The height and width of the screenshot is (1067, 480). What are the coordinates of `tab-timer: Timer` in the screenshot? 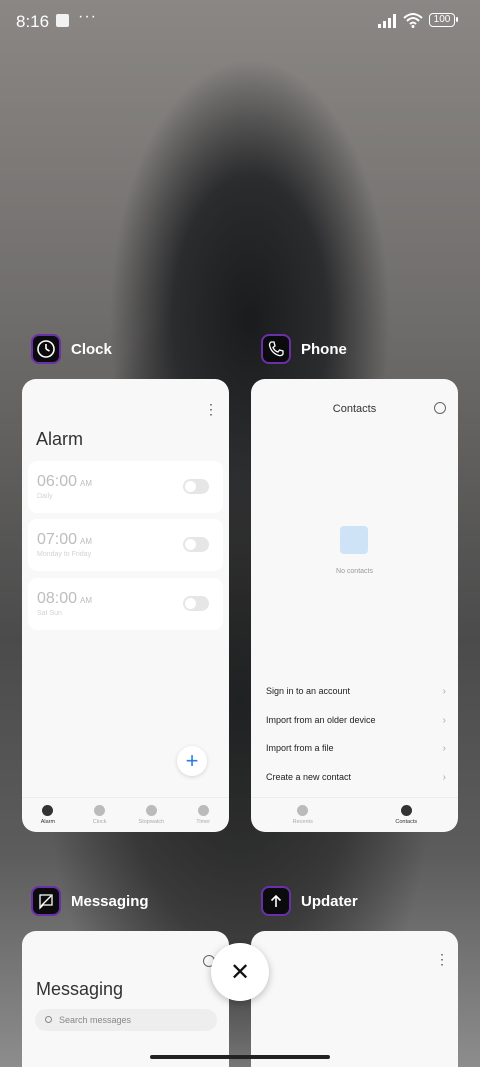 It's located at (203, 815).